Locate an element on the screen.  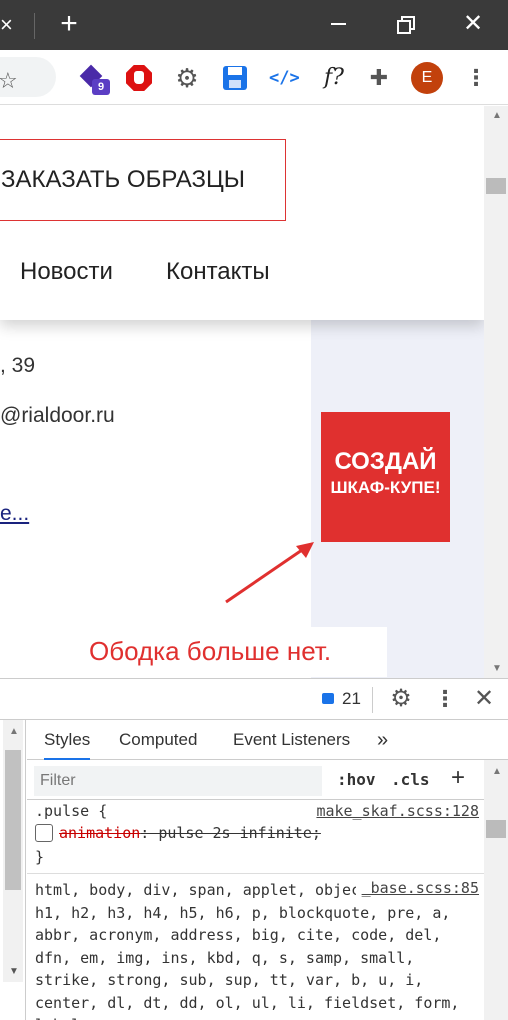
address-bar: ☆ is located at coordinates (28, 77).